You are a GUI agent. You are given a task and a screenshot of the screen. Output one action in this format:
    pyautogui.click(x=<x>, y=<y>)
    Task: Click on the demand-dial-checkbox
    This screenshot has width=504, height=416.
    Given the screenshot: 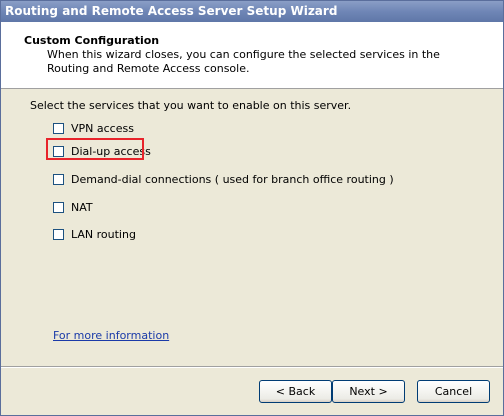 What is the action you would take?
    pyautogui.click(x=58, y=179)
    